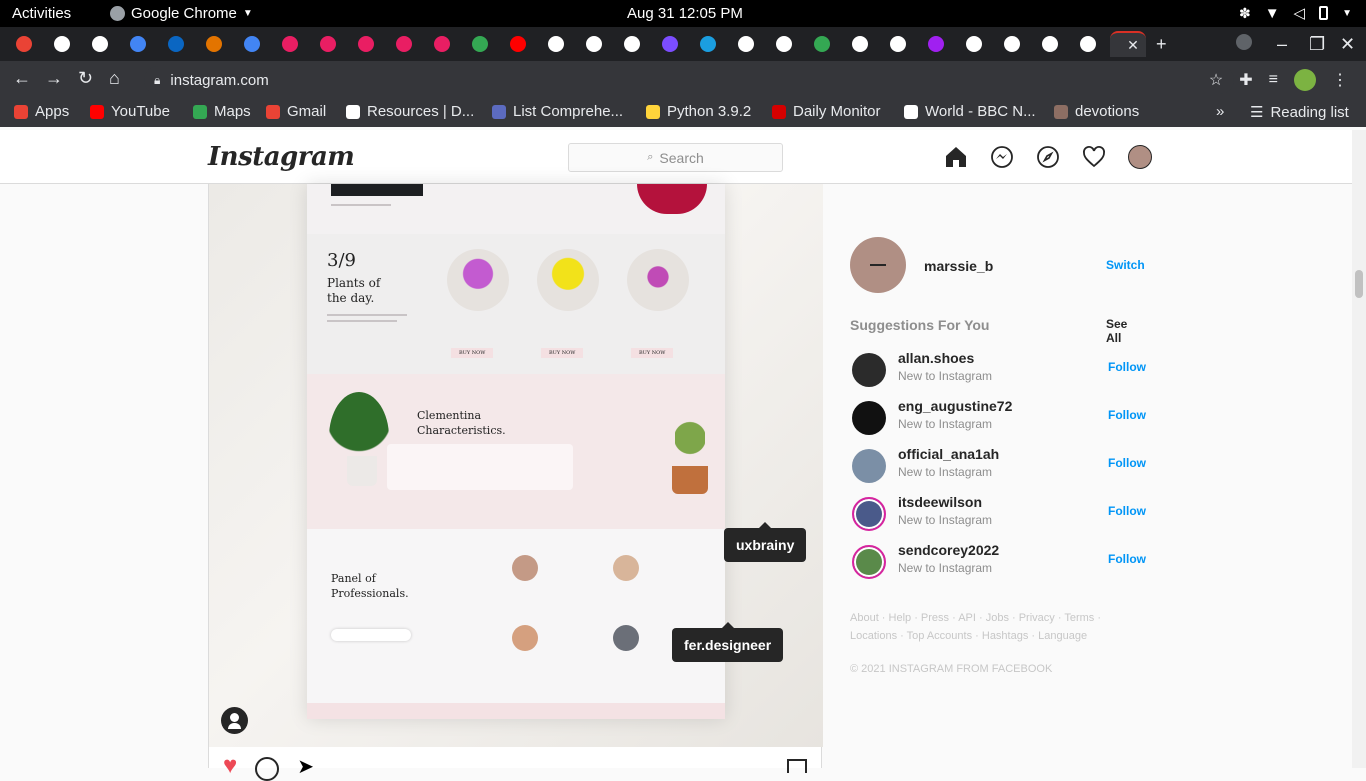 The height and width of the screenshot is (781, 1366). I want to click on user-tag: fer.designeer, so click(728, 642).